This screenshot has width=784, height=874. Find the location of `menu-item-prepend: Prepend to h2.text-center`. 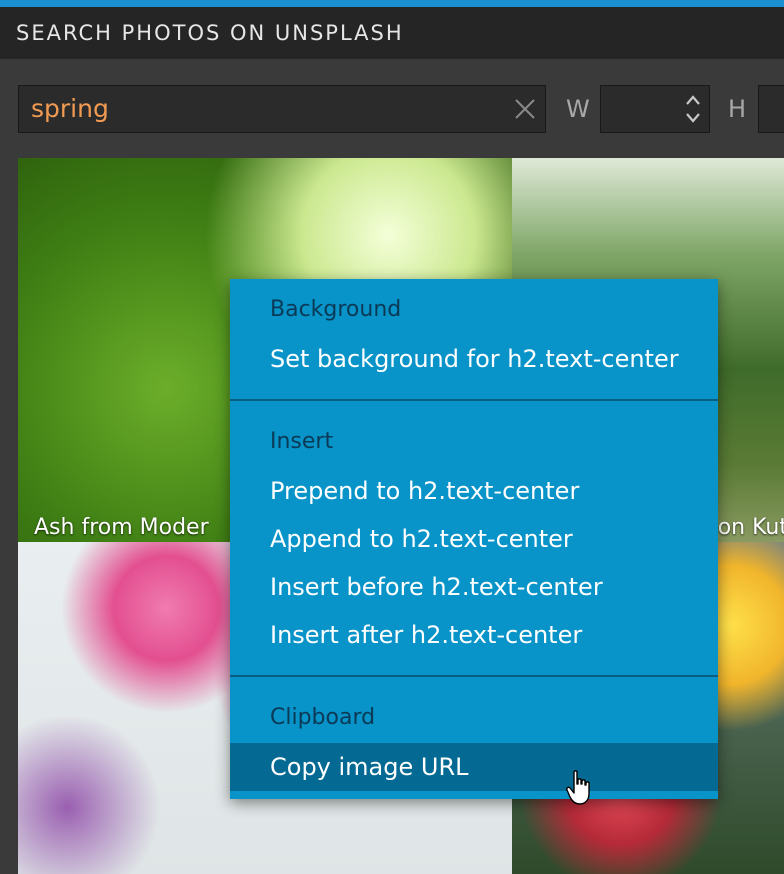

menu-item-prepend: Prepend to h2.text-center is located at coordinates (474, 491).